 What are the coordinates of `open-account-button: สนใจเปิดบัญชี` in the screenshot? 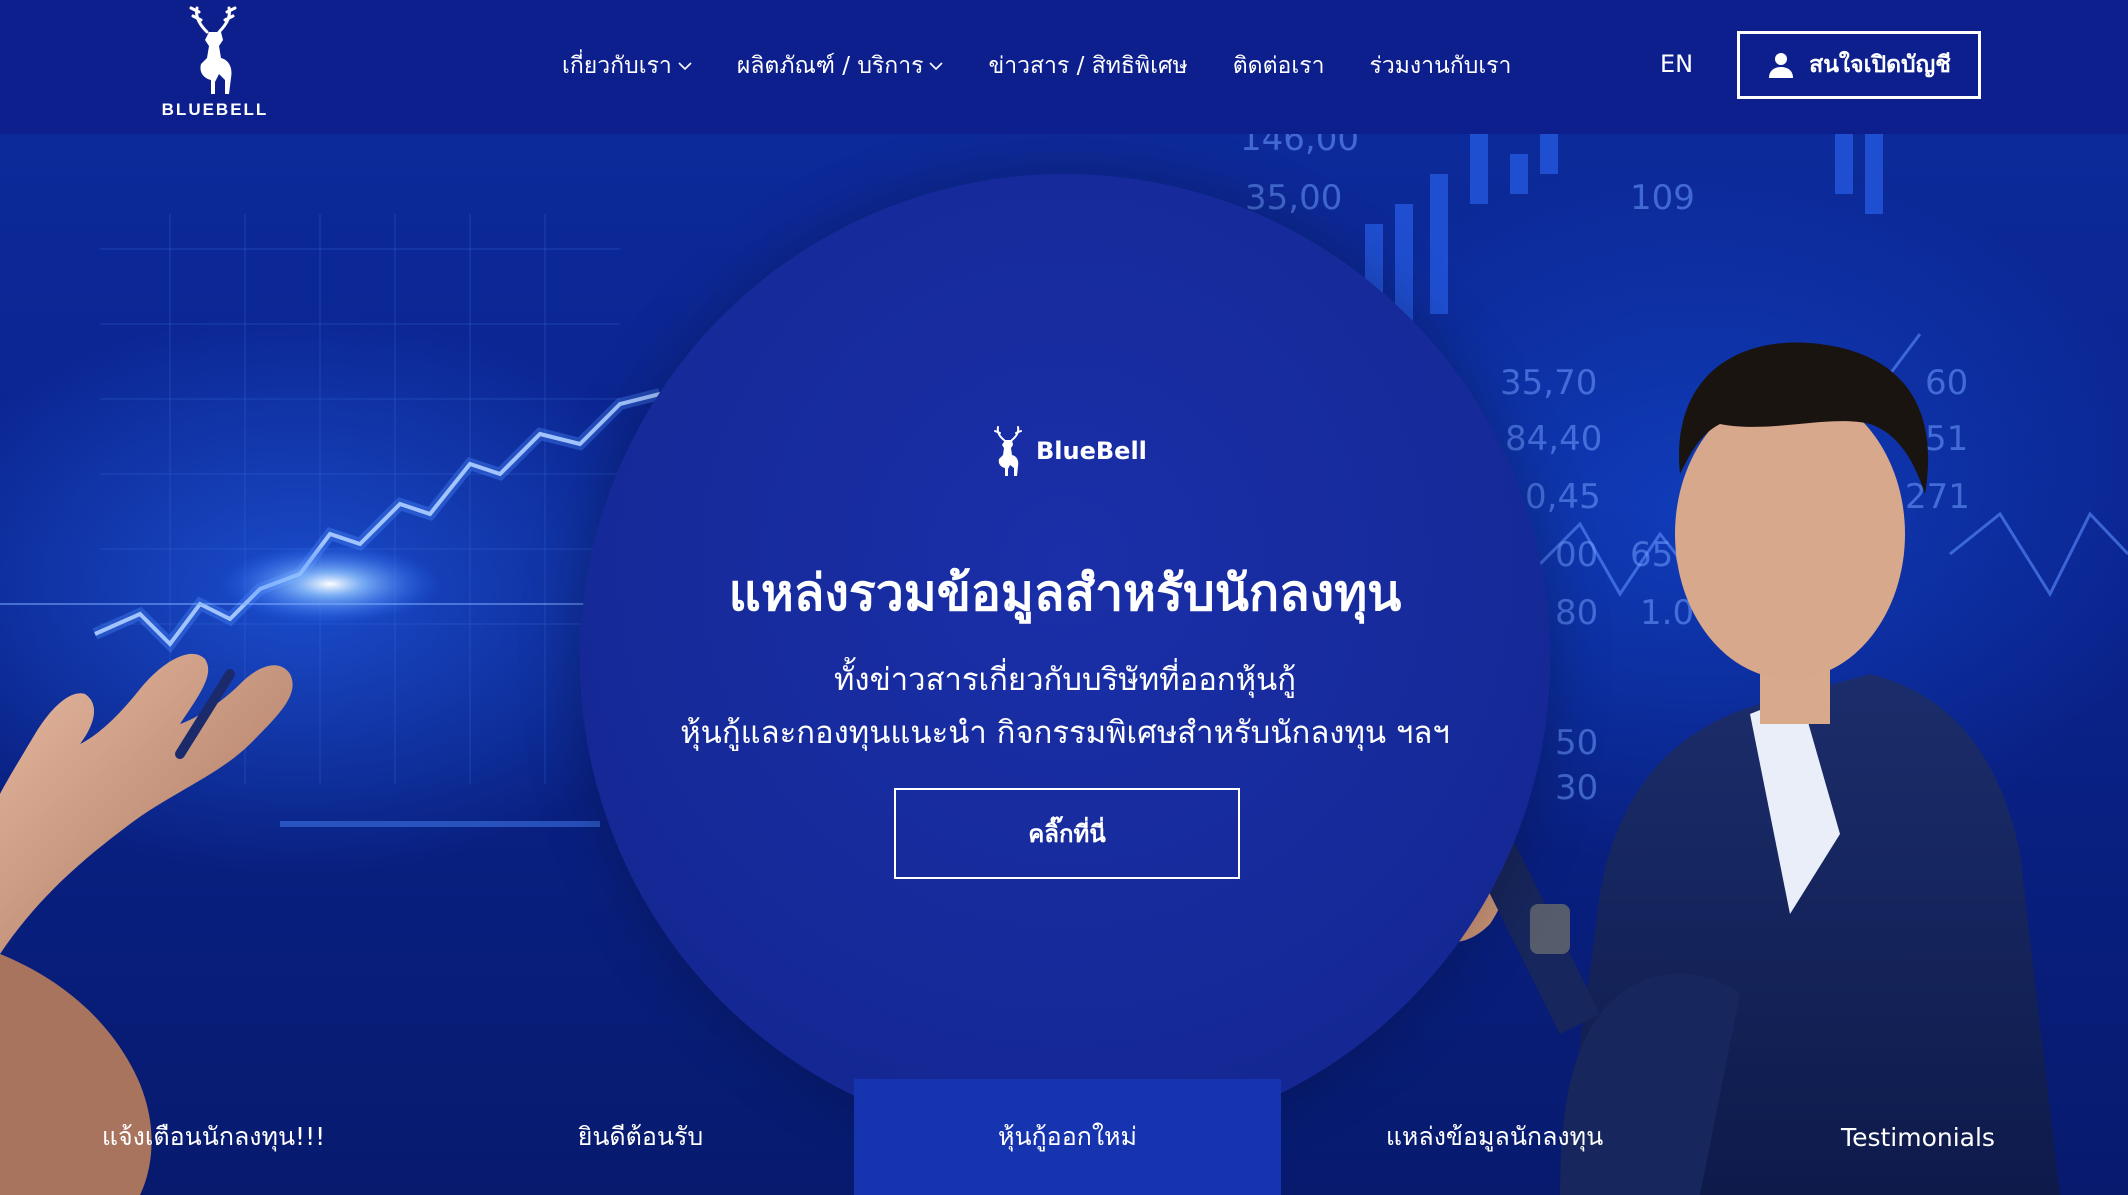 It's located at (1859, 65).